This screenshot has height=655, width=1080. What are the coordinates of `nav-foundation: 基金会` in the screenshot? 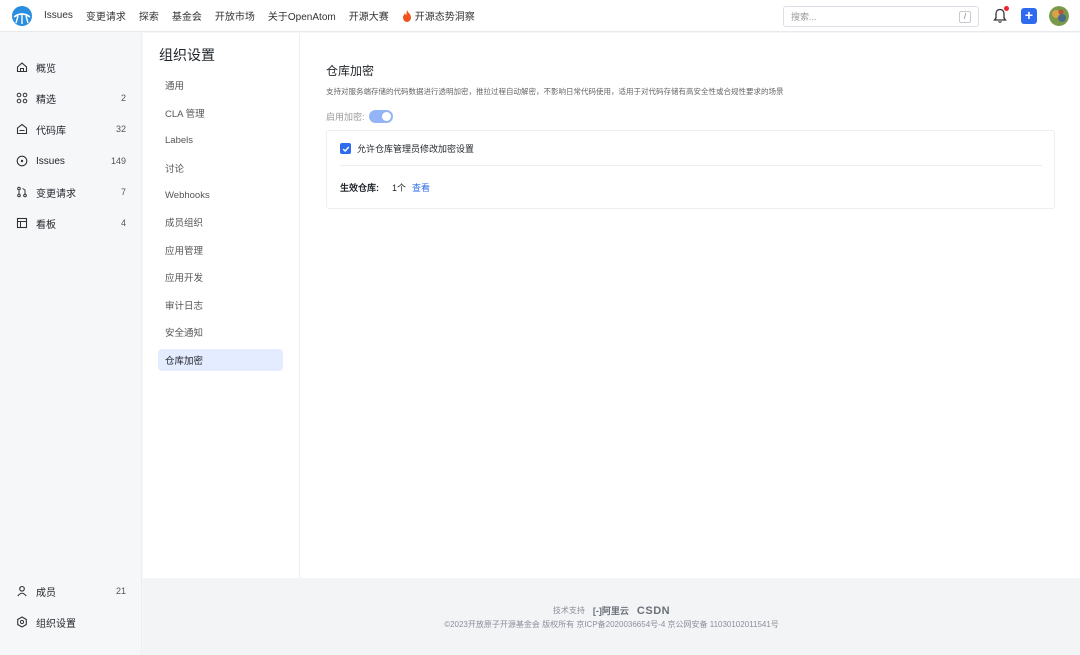 It's located at (187, 15).